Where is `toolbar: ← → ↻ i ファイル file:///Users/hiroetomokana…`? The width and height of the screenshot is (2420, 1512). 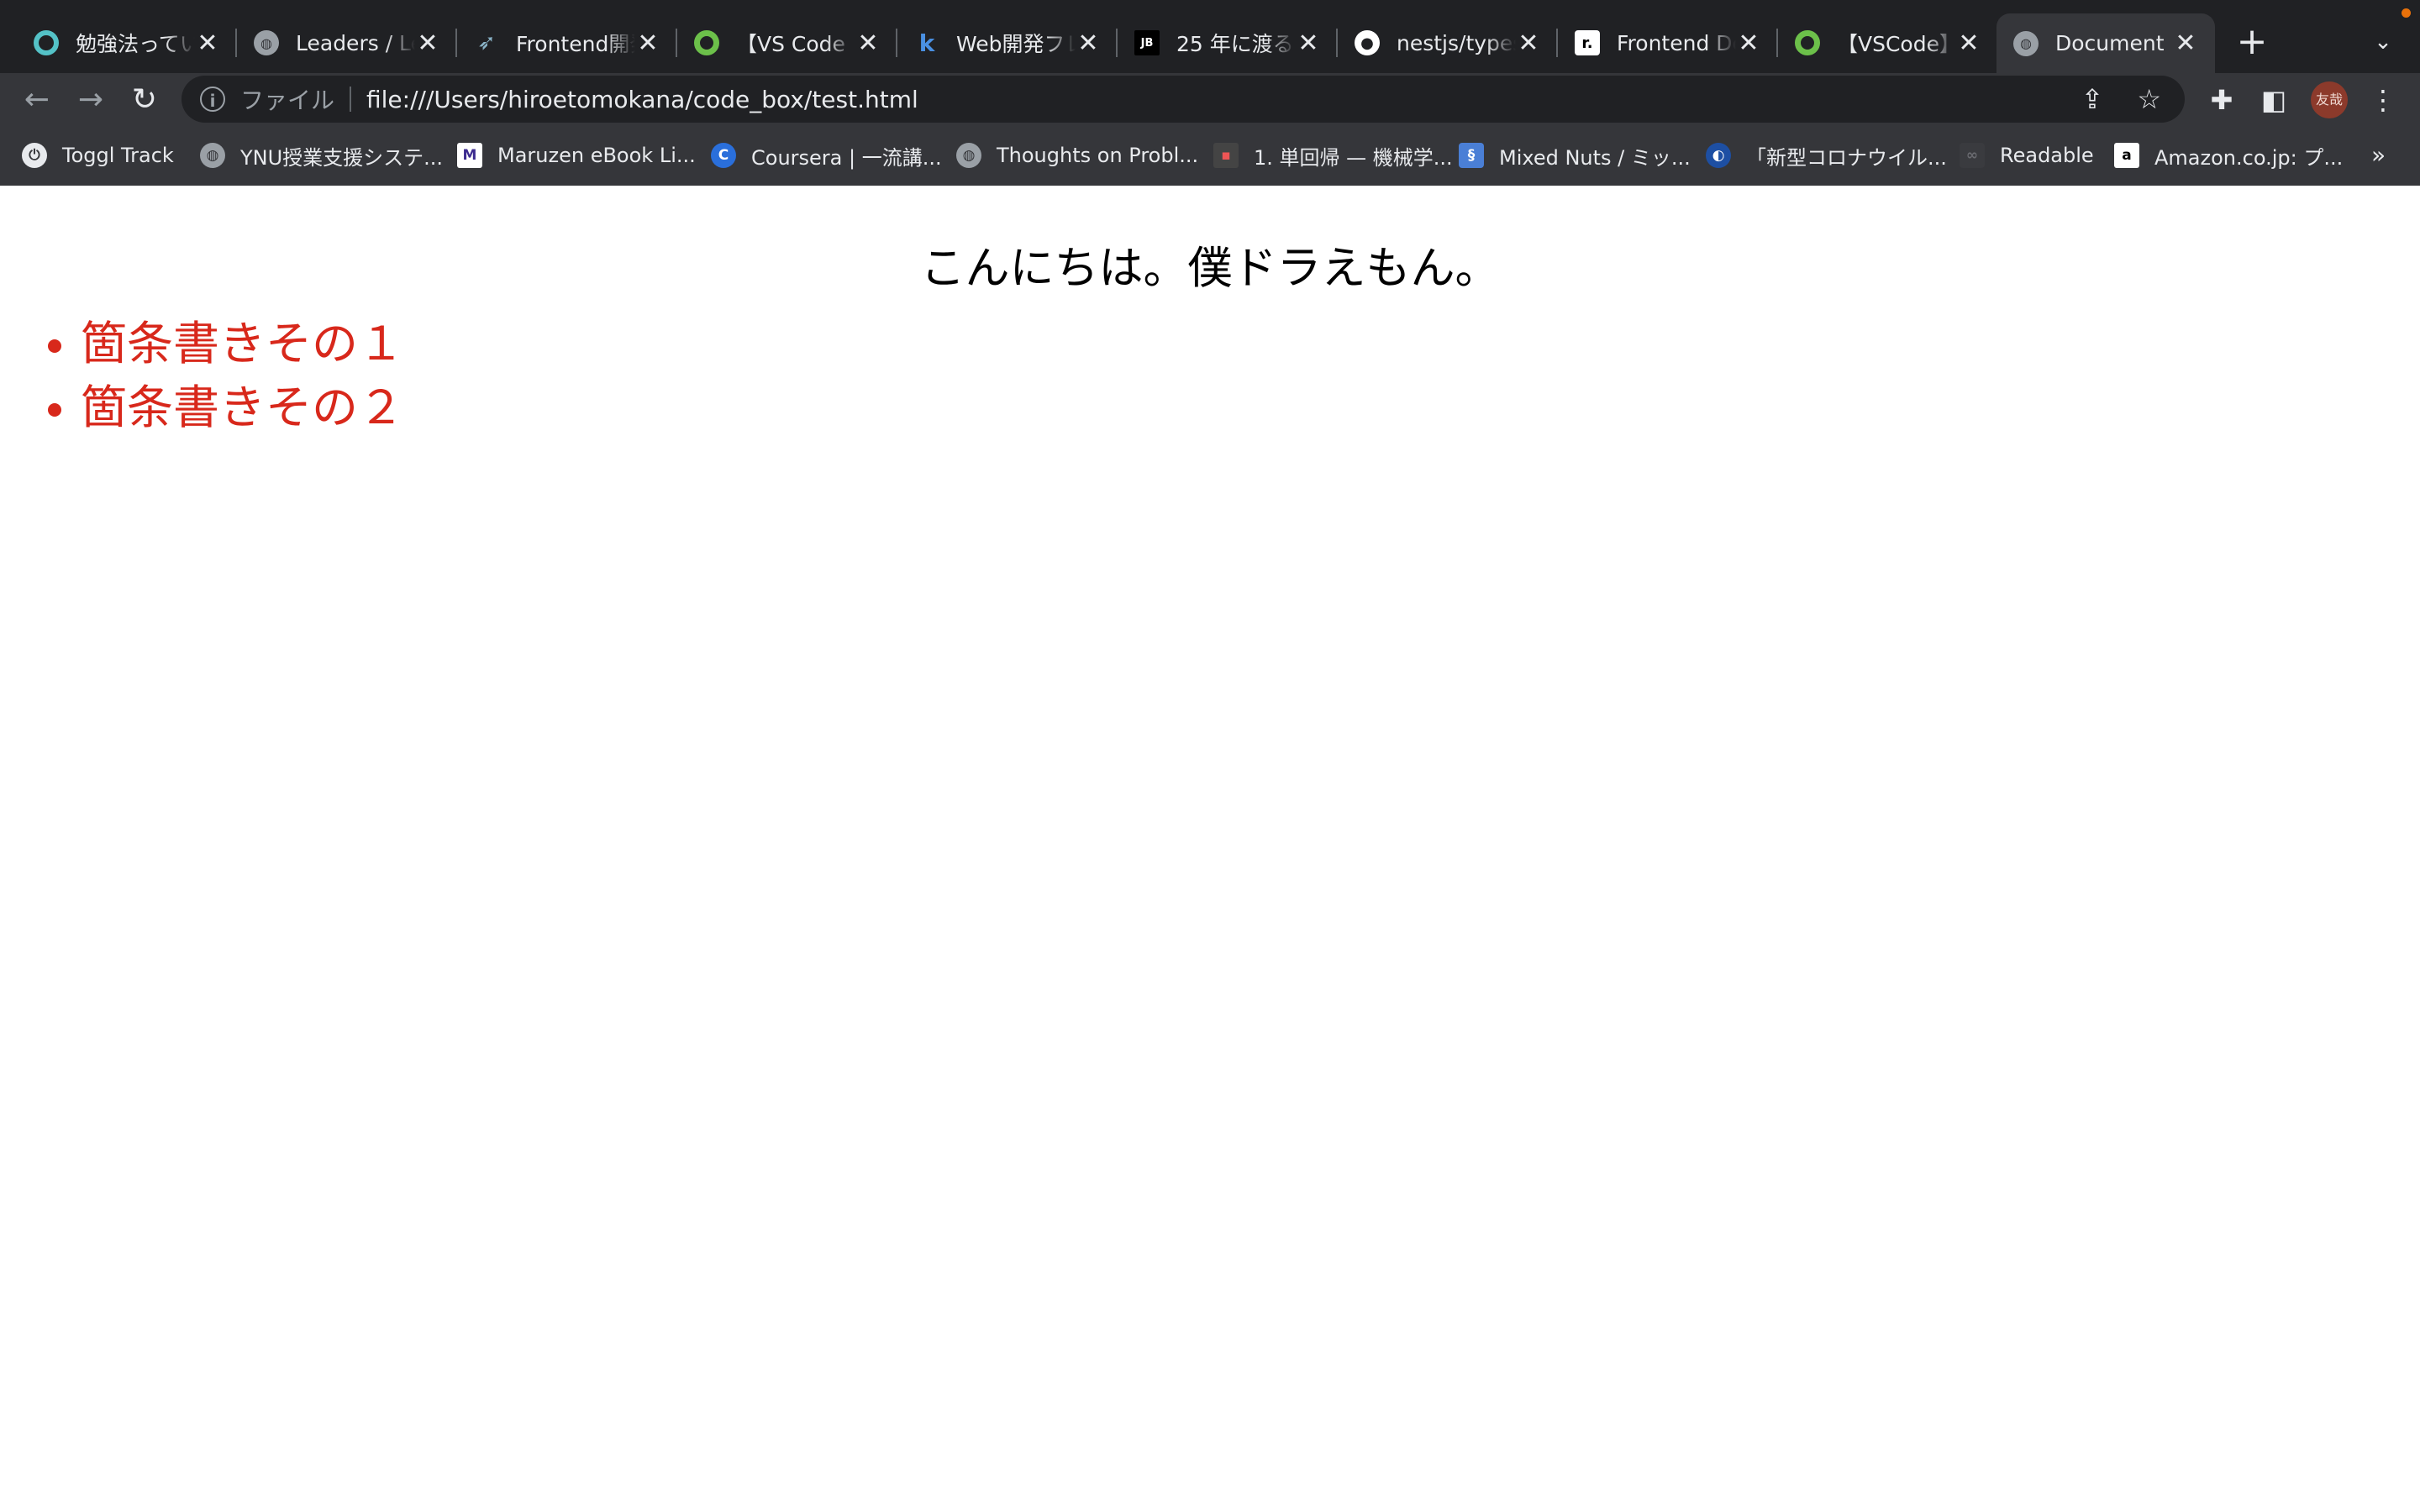
toolbar: ← → ↻ i ファイル file:///Users/hiroetomokana… is located at coordinates (1210, 99).